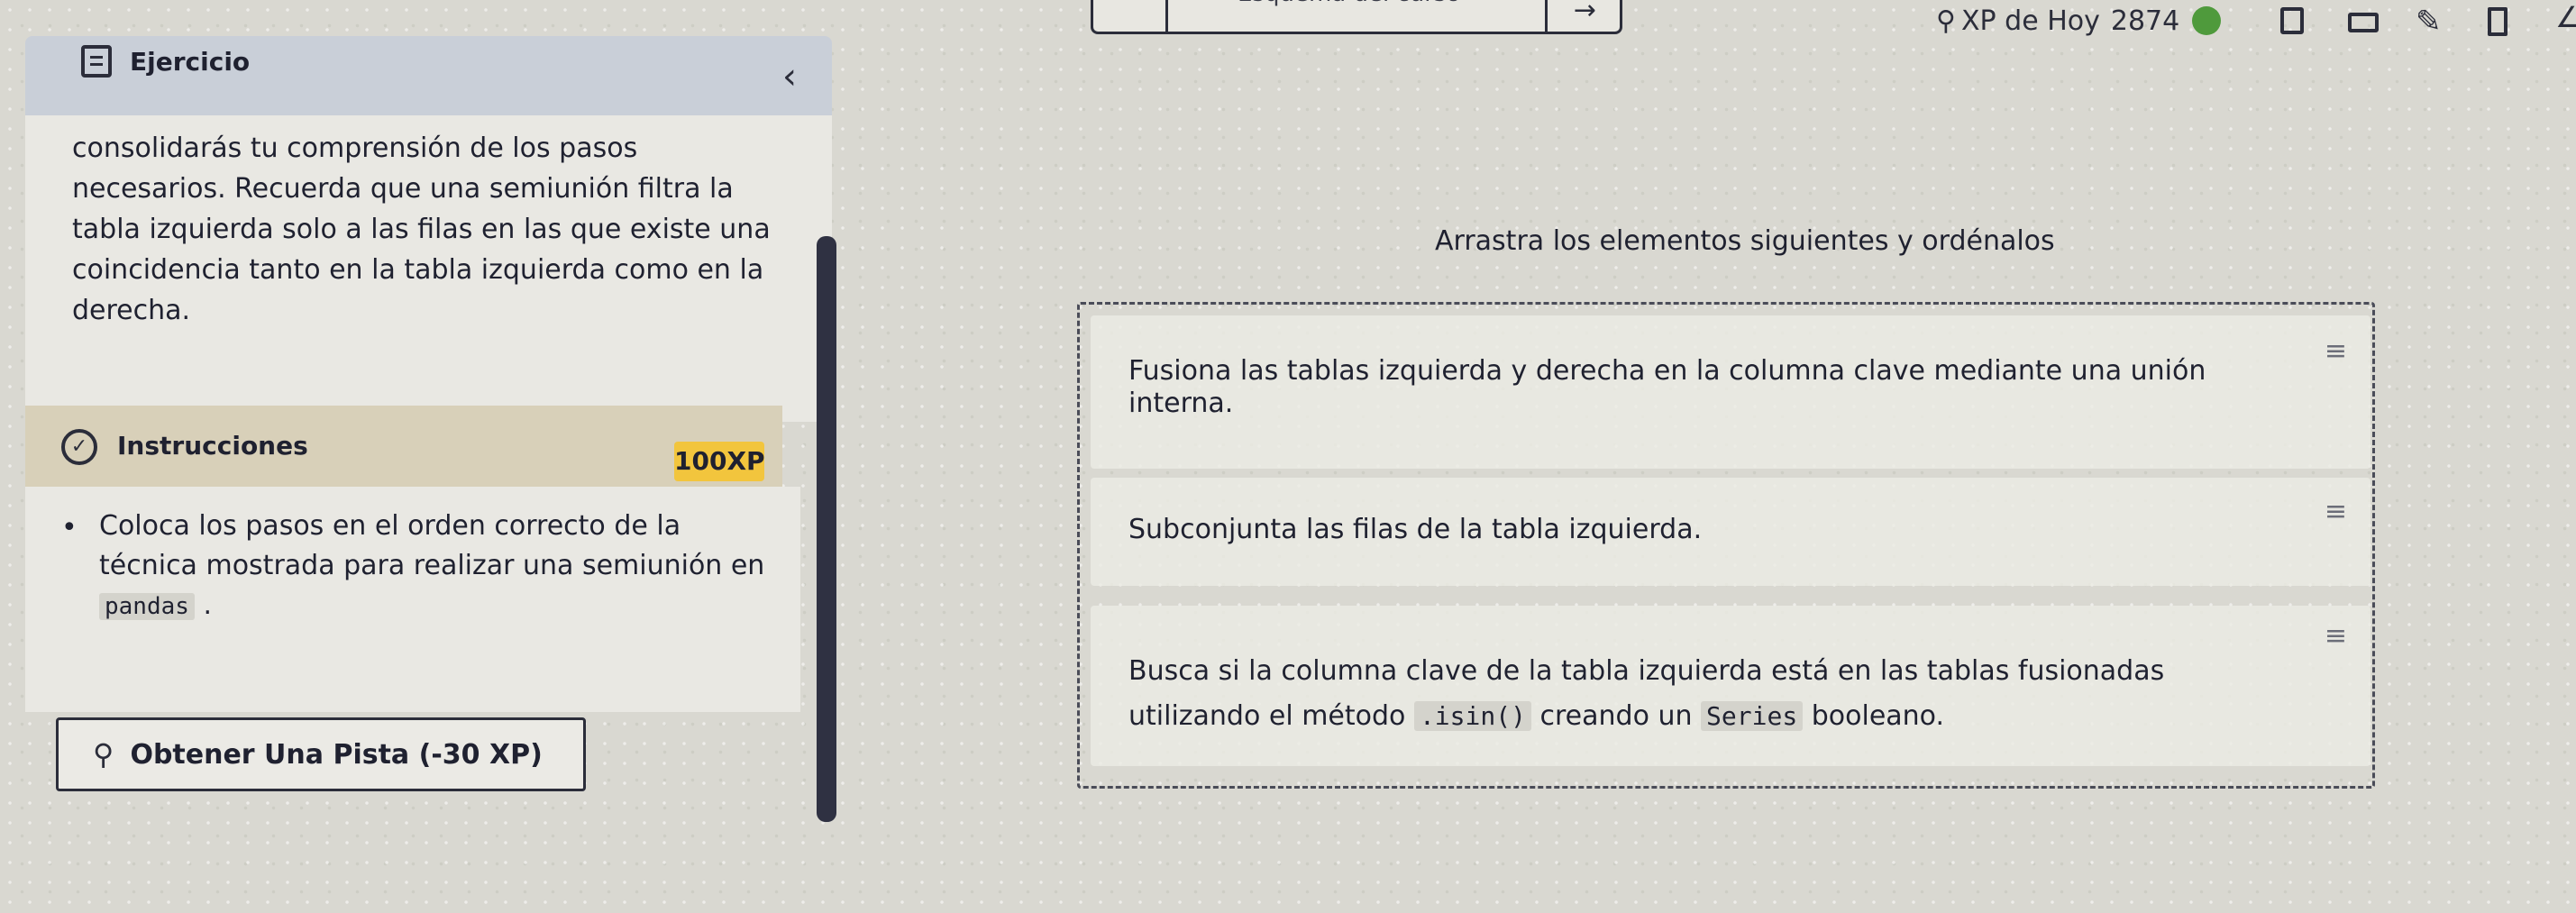  I want to click on instructions-header: ✓ Instrucciones 100XP, so click(403, 447).